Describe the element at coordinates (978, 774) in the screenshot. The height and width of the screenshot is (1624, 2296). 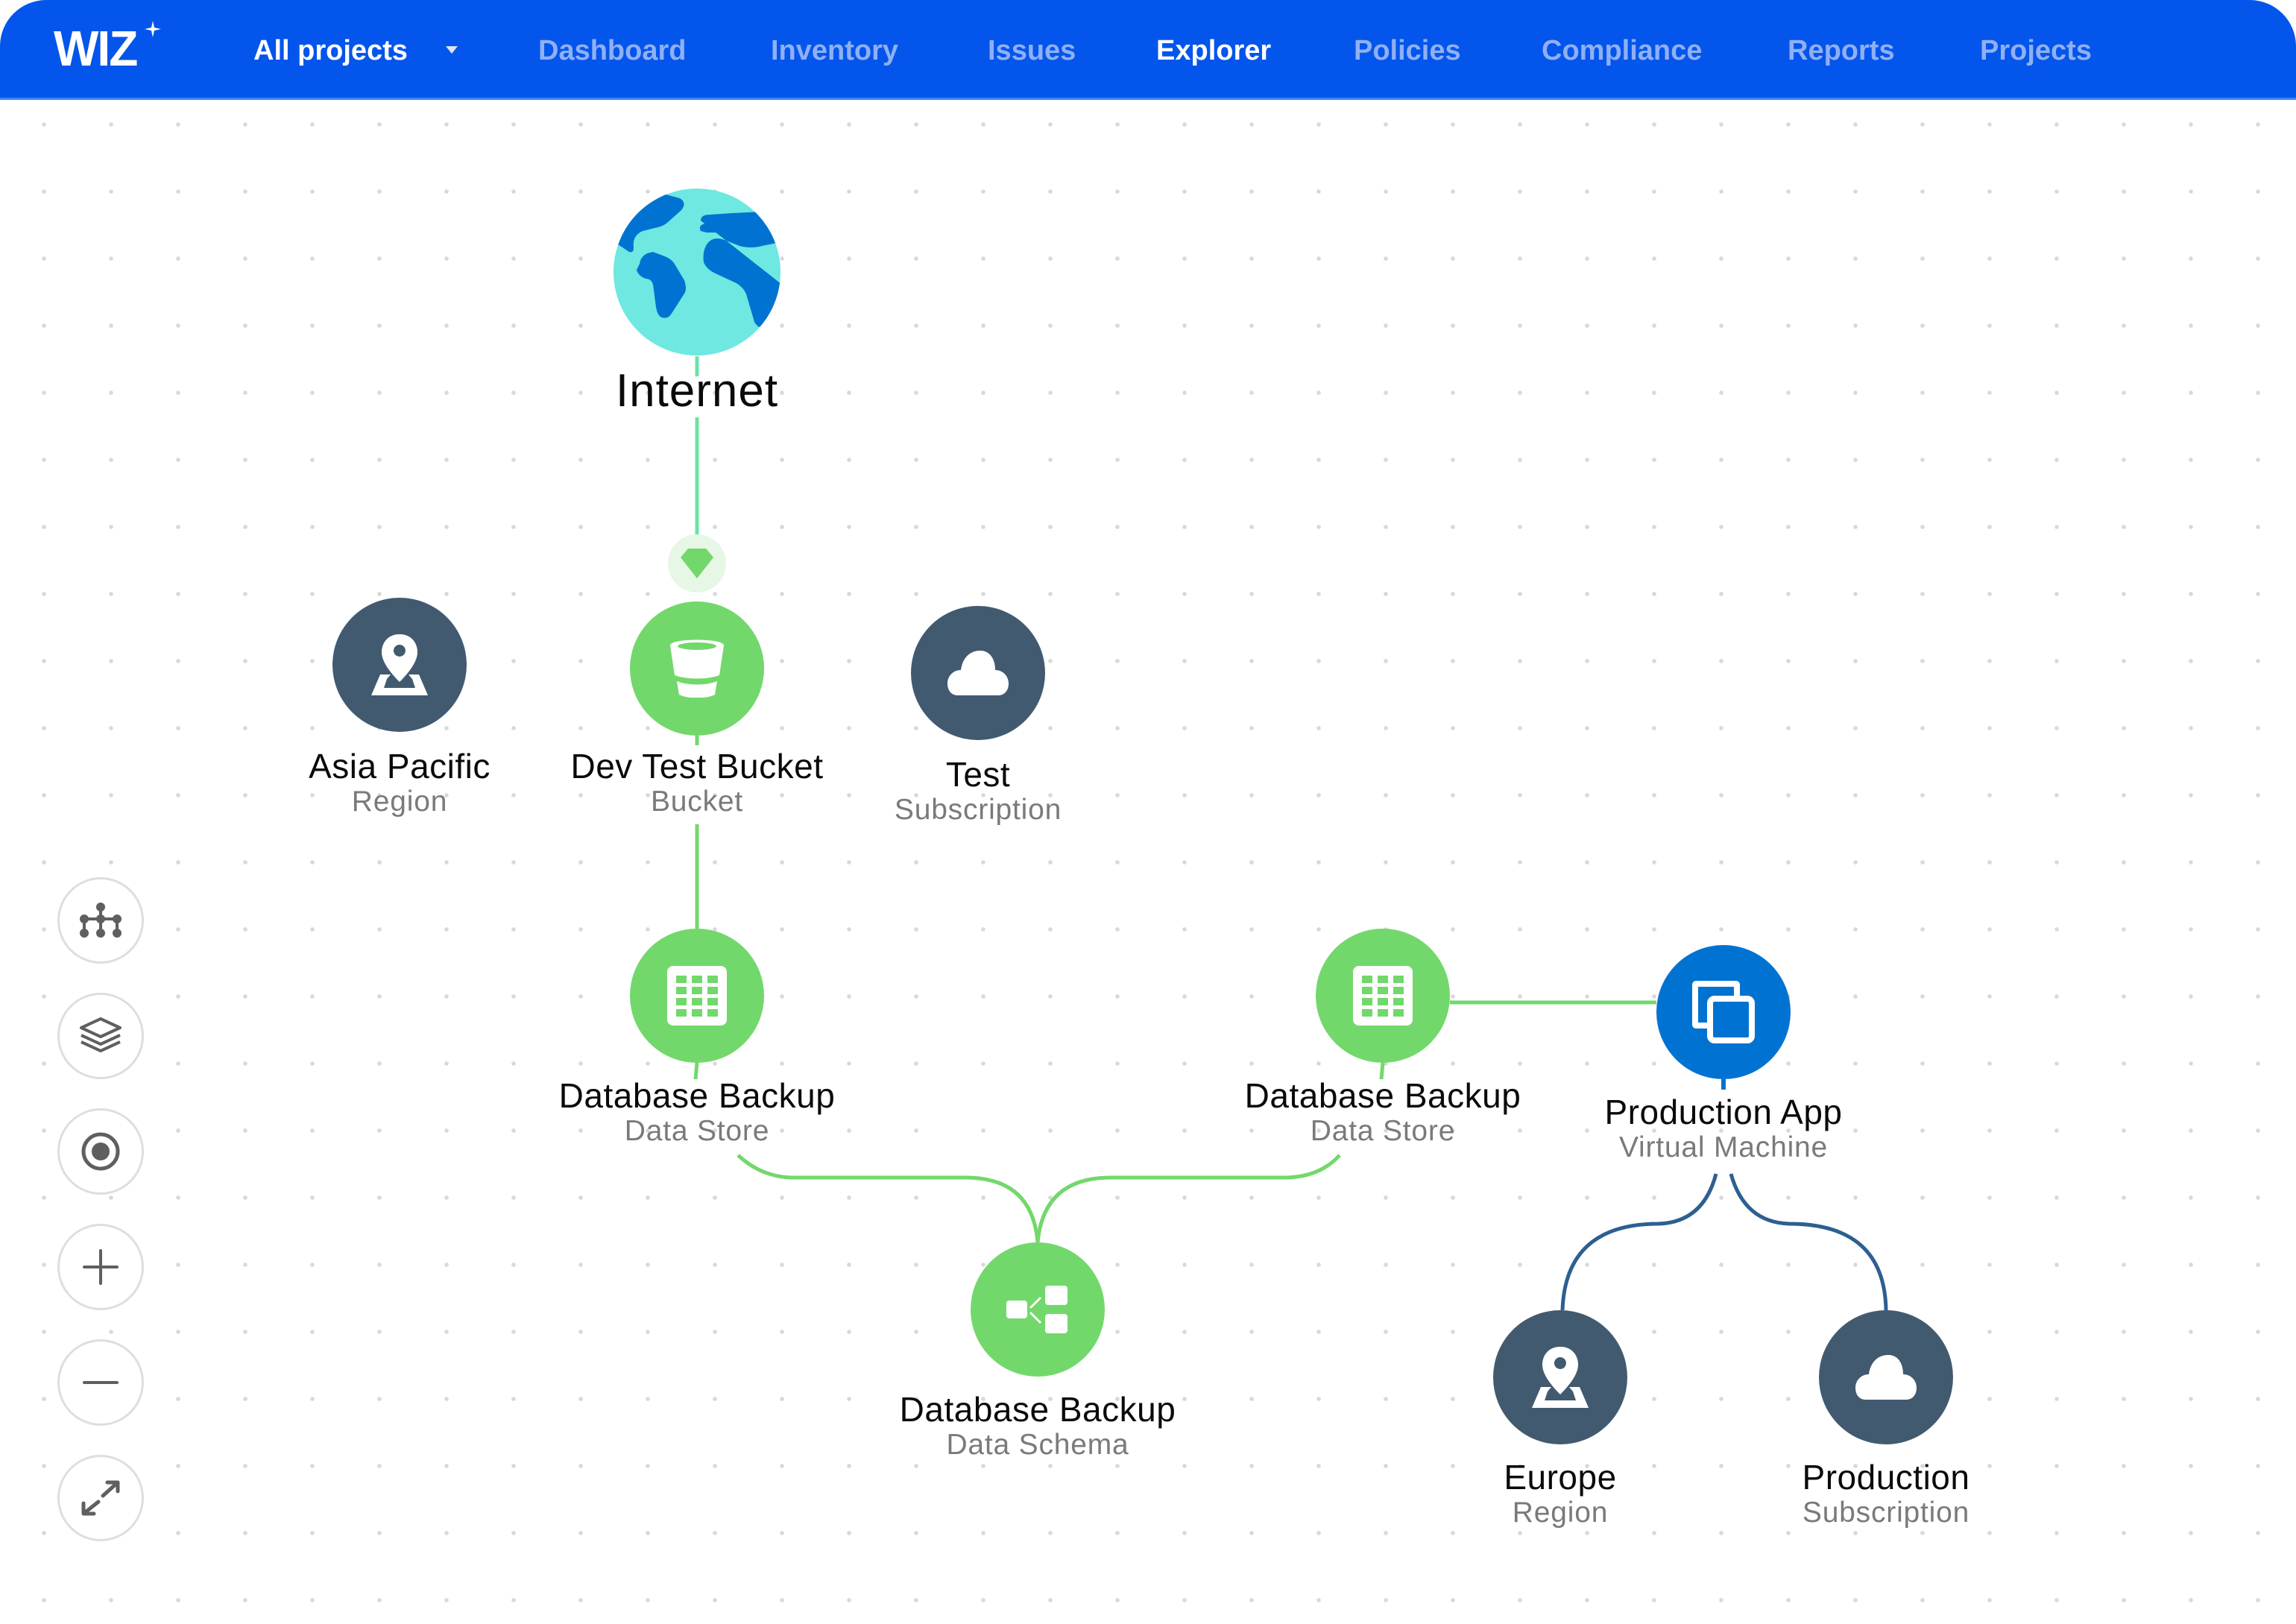
I see `node-title: Test` at that location.